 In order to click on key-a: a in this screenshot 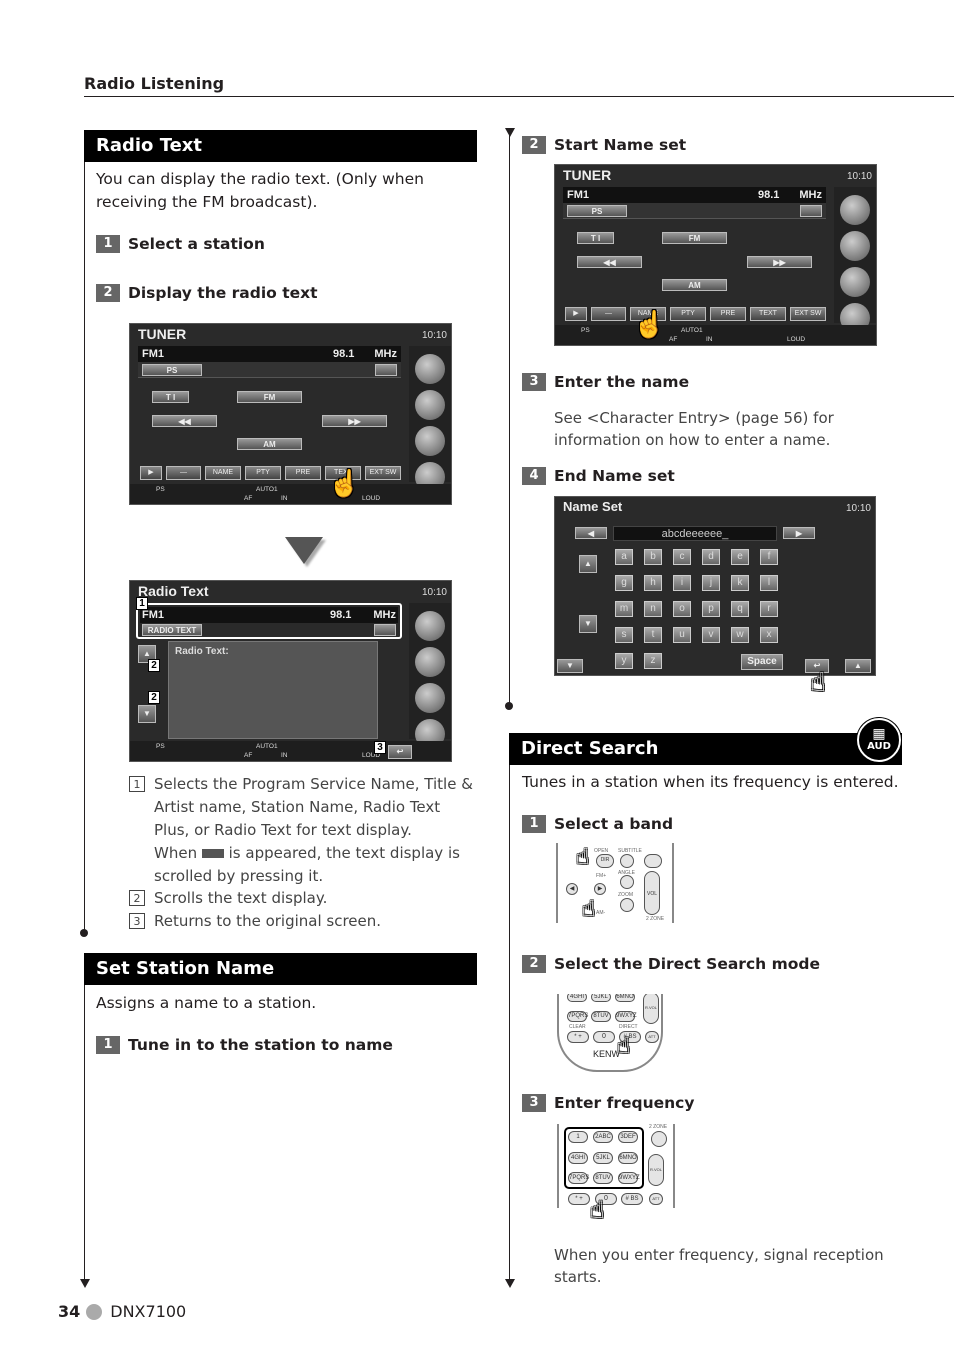, I will do `click(624, 557)`.